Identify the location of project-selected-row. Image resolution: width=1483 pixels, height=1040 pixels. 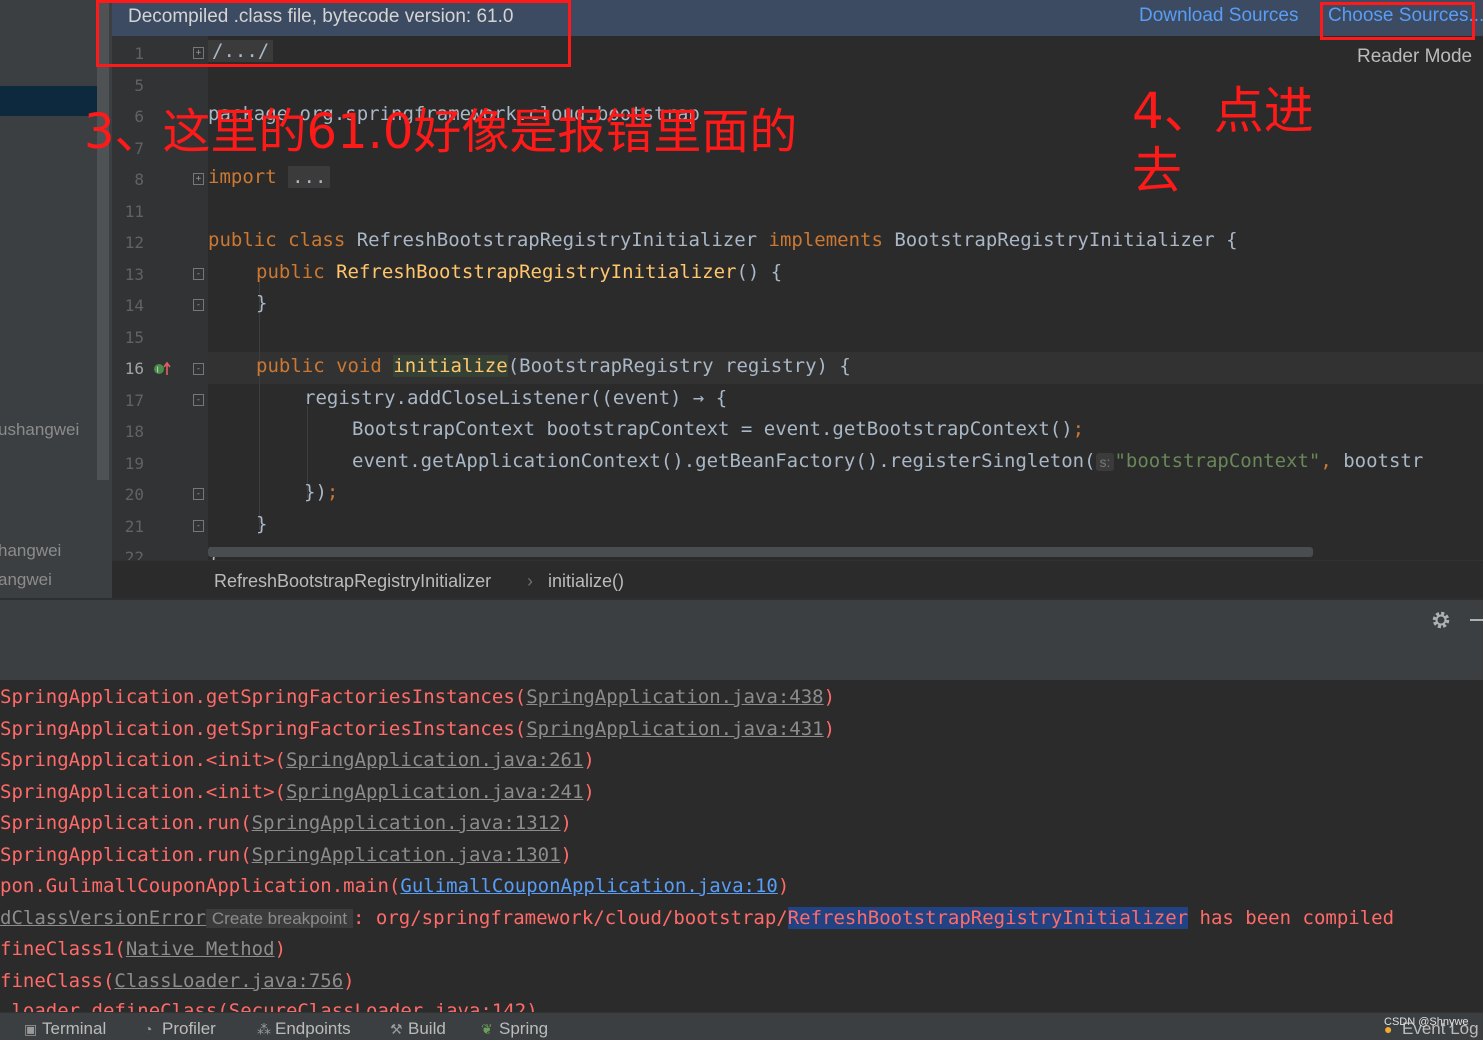
(48, 101).